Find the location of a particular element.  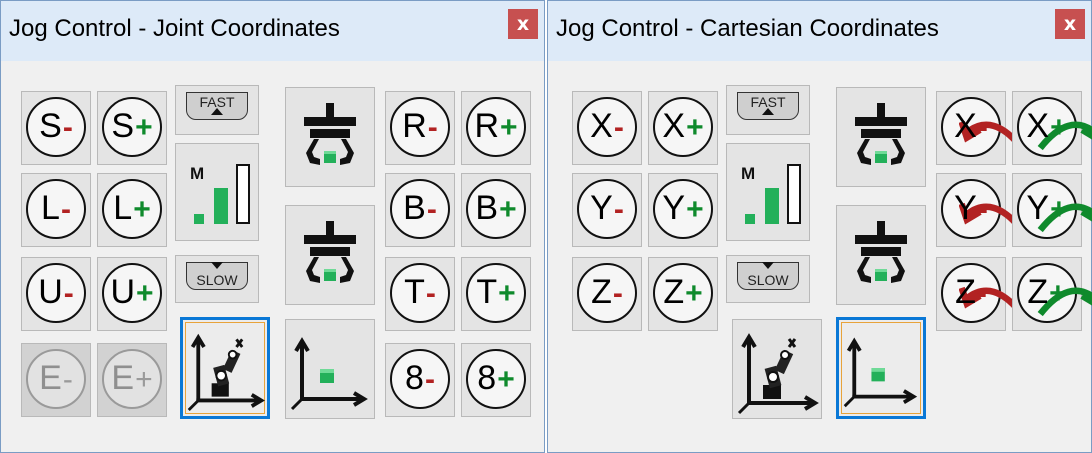

rotate-y-plus-button: Y+ is located at coordinates (1052, 210).